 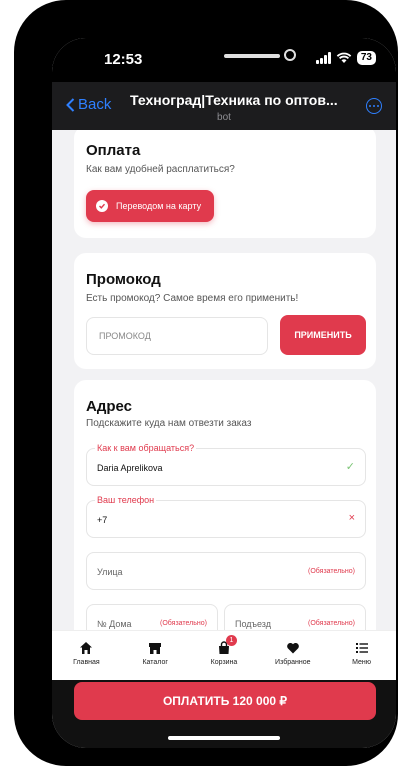 I want to click on back-label: Back, so click(x=95, y=104).